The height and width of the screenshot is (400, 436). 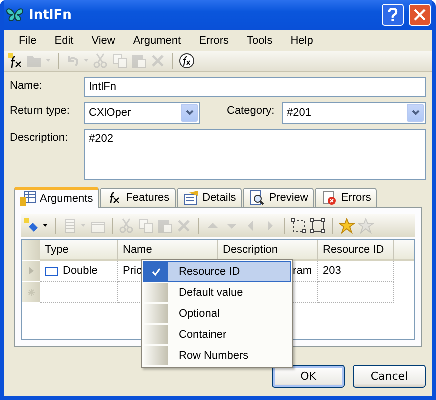 I want to click on new-row-icon, so click(x=31, y=292).